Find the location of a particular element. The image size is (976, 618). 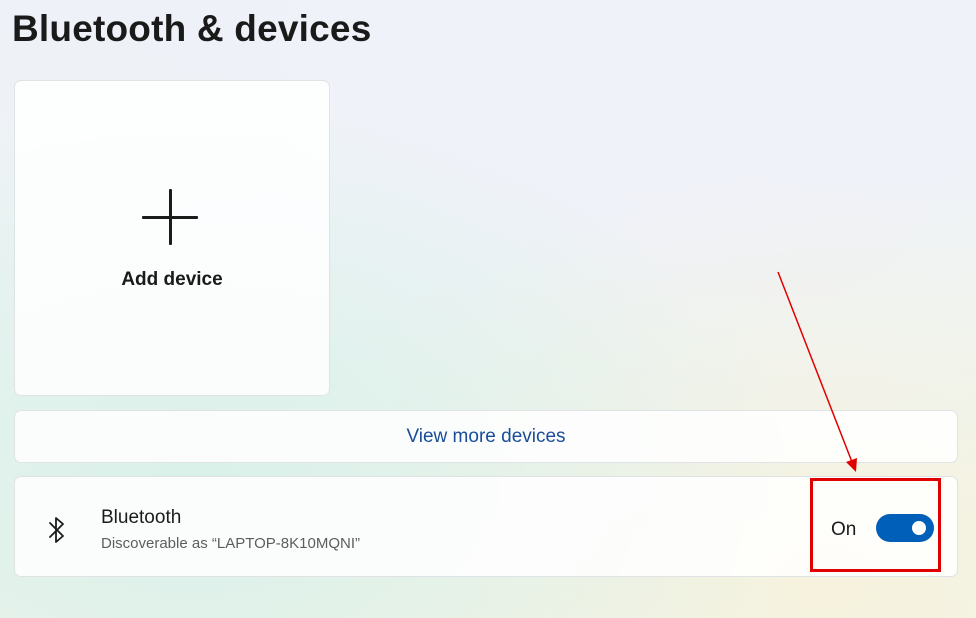

page-title: Bluetooth & devices is located at coordinates (192, 28).